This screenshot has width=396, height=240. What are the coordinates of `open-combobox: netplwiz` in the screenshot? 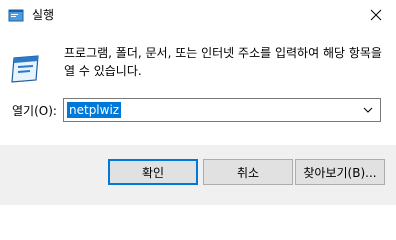 It's located at (222, 110).